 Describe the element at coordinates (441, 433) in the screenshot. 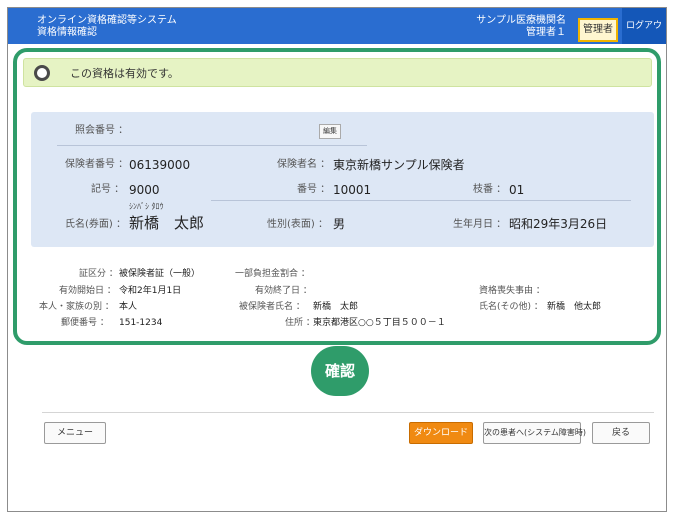

I see `download-button: ダウンロード` at that location.